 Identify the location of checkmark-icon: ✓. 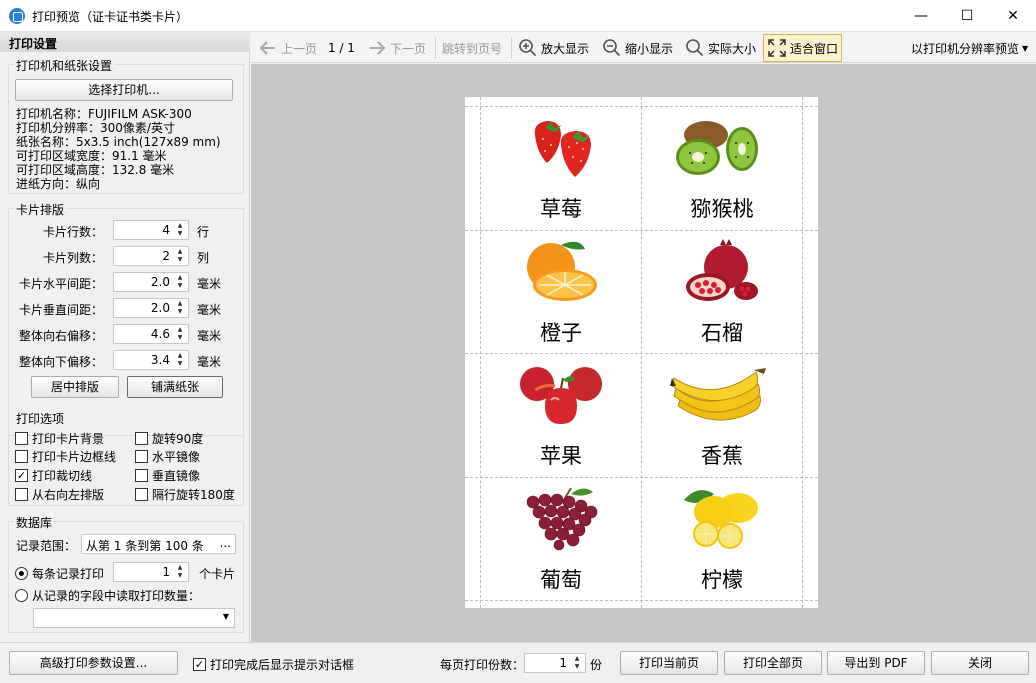
(21, 475).